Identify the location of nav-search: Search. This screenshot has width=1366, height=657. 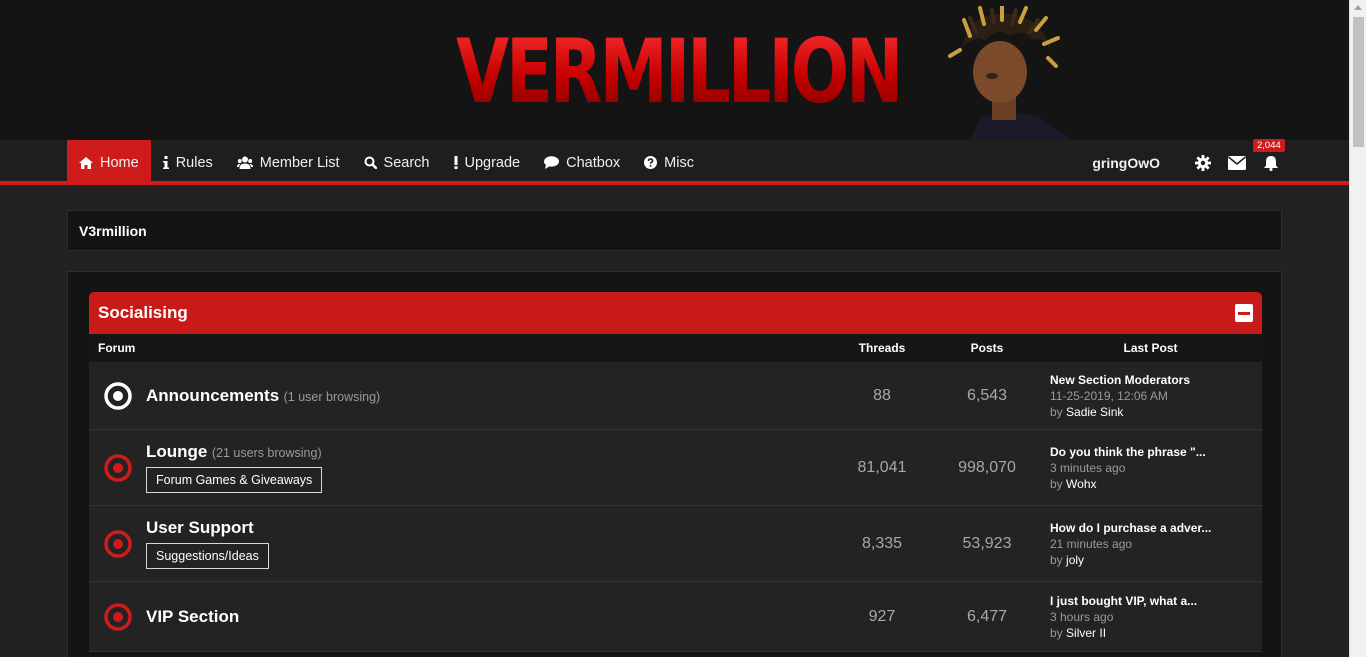
(397, 162).